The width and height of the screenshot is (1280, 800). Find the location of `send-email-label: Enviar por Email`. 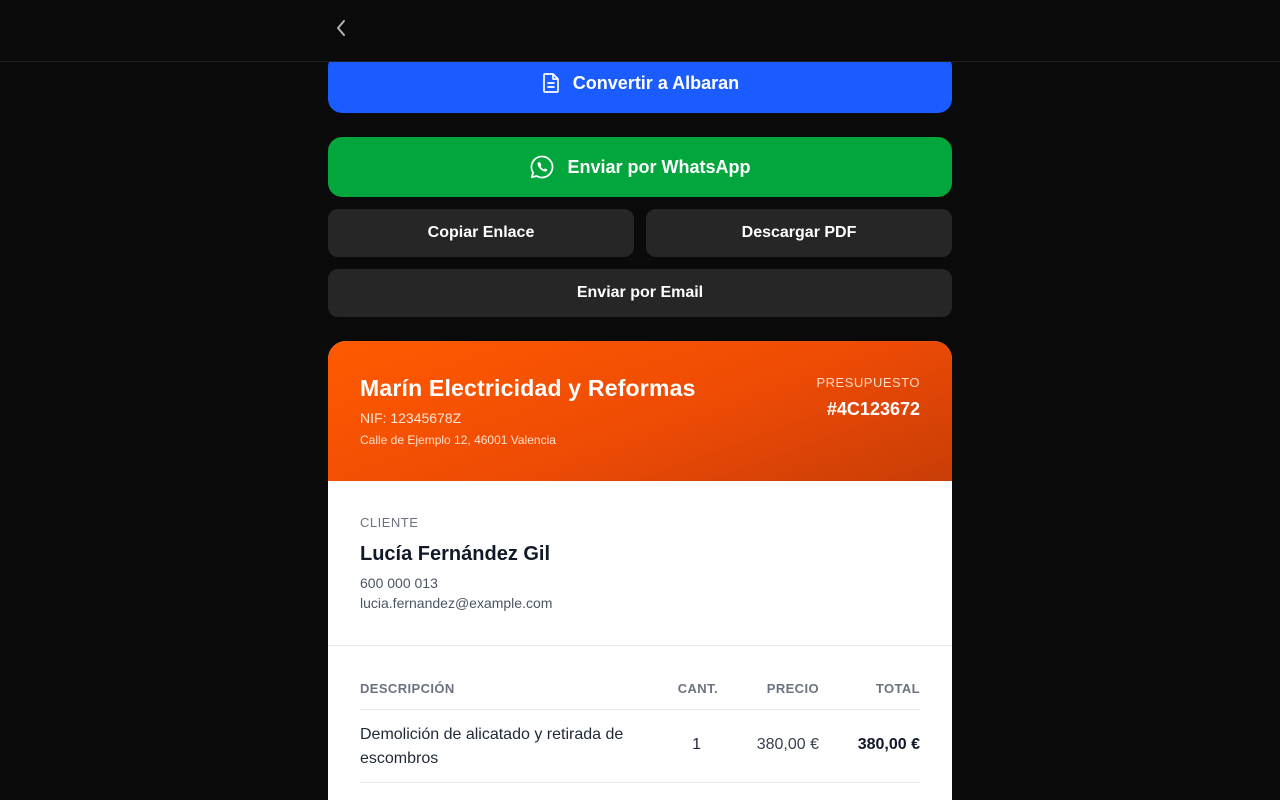

send-email-label: Enviar por Email is located at coordinates (640, 292).